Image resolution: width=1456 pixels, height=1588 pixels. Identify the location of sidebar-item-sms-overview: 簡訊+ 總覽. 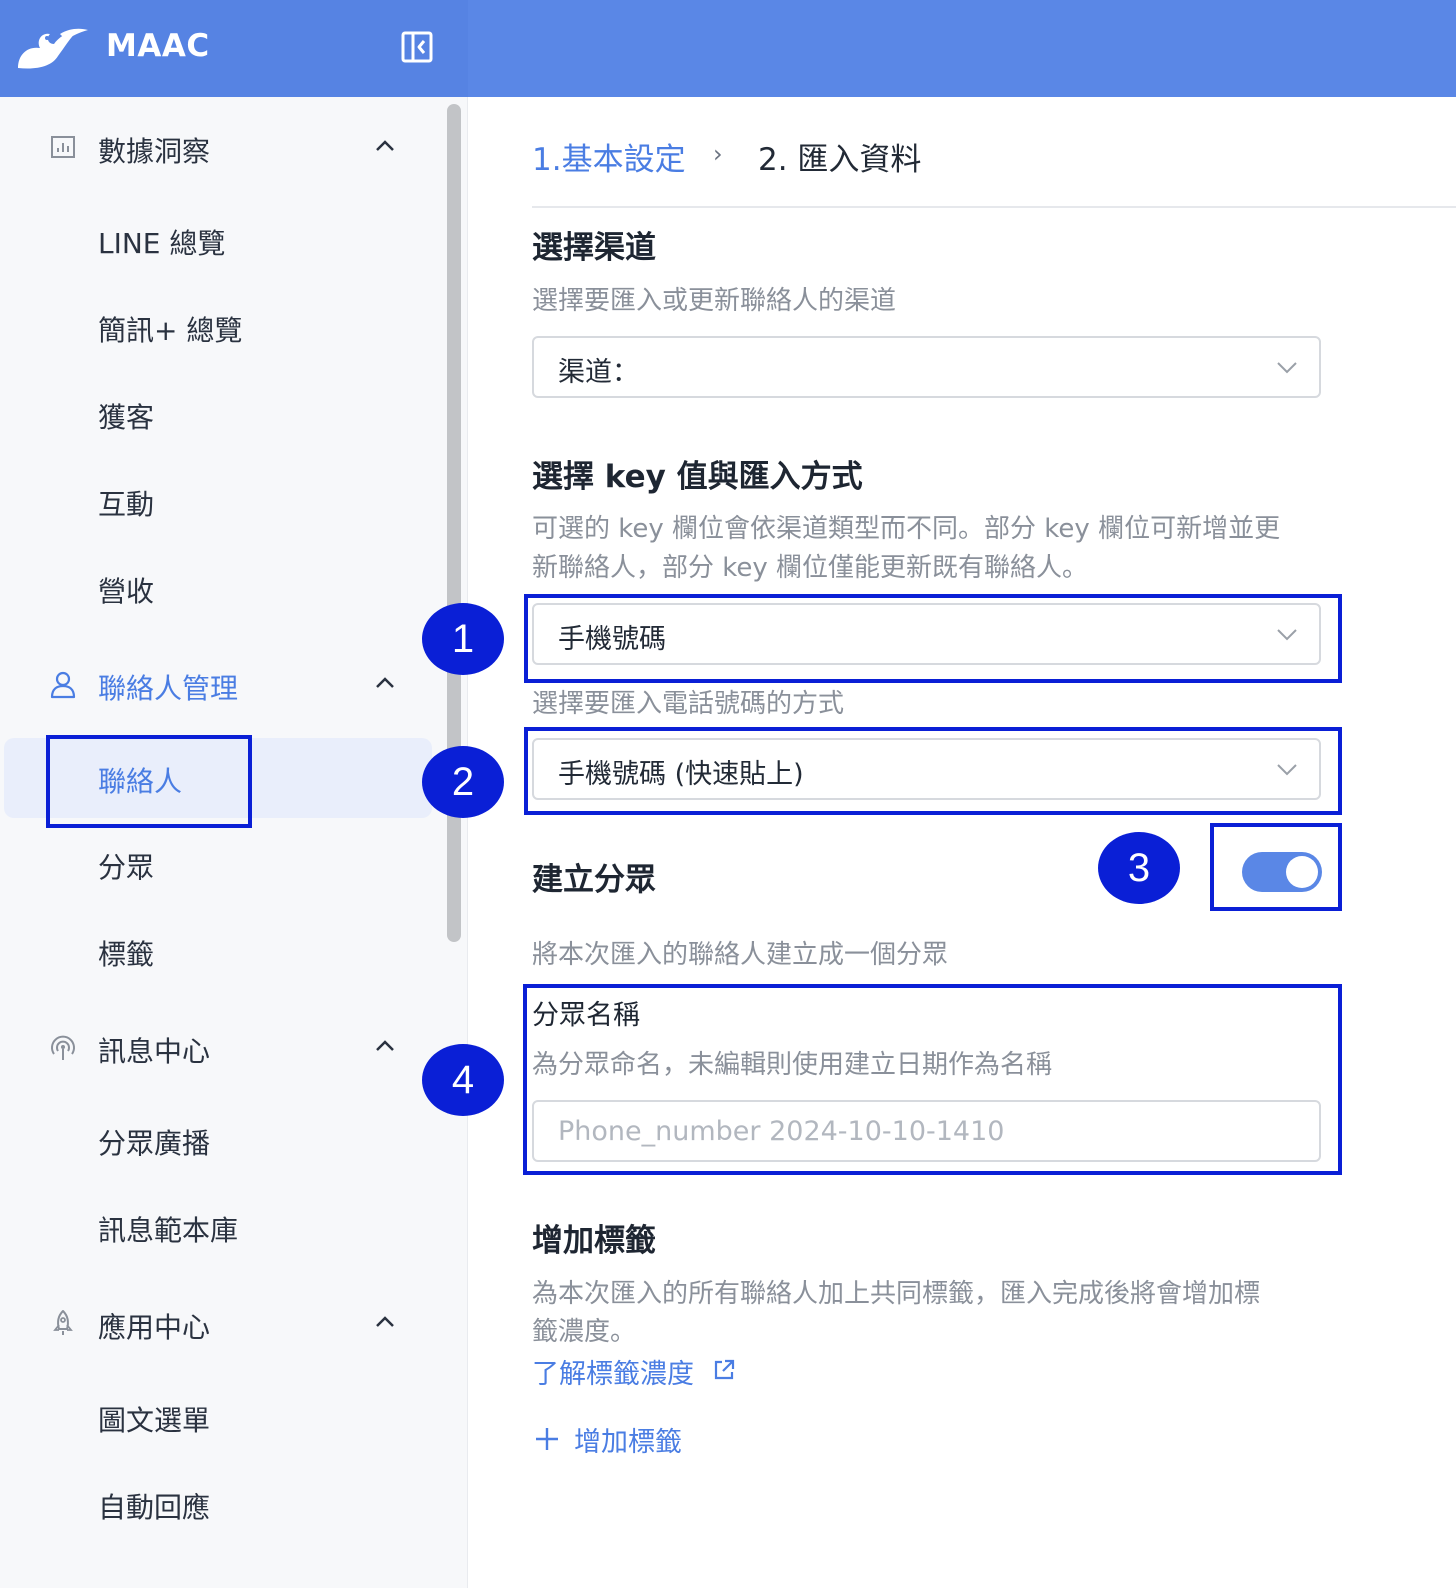
(220, 328).